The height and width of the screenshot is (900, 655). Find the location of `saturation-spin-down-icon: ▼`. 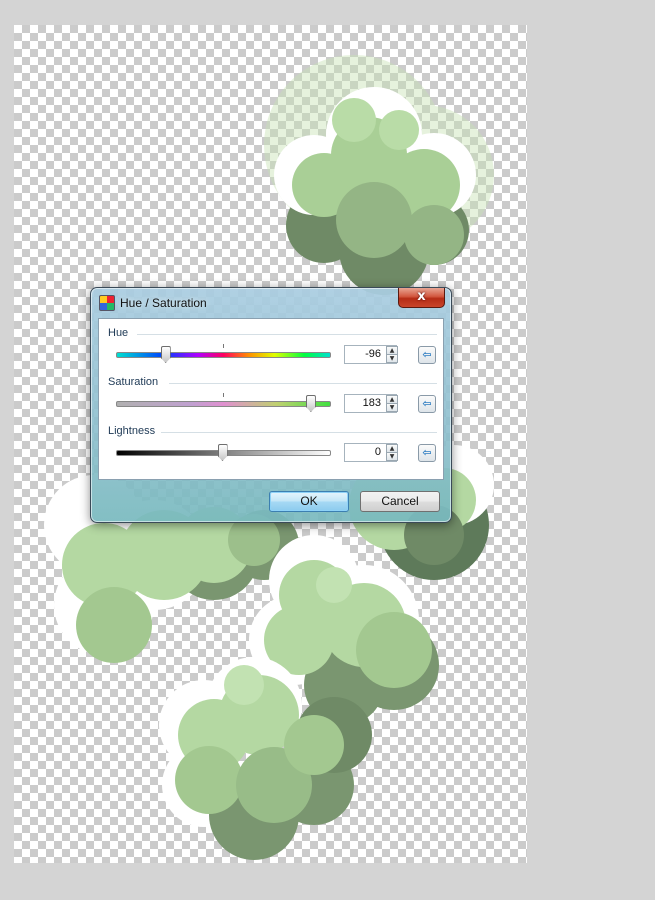

saturation-spin-down-icon: ▼ is located at coordinates (392, 407).